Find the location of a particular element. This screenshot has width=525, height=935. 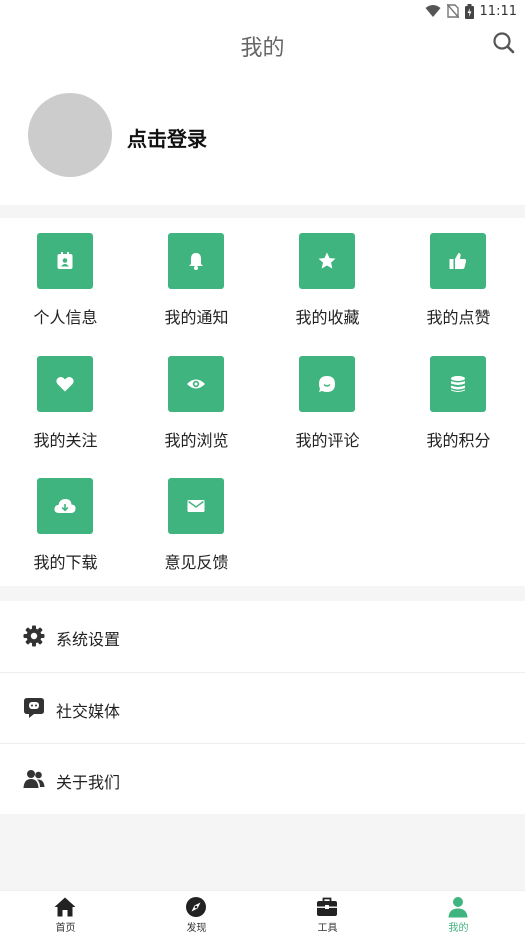

search-button is located at coordinates (504, 43).